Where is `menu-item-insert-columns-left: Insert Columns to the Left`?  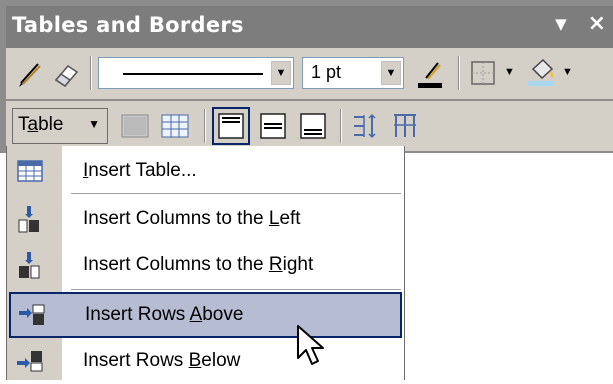
menu-item-insert-columns-left: Insert Columns to the Left is located at coordinates (205, 219).